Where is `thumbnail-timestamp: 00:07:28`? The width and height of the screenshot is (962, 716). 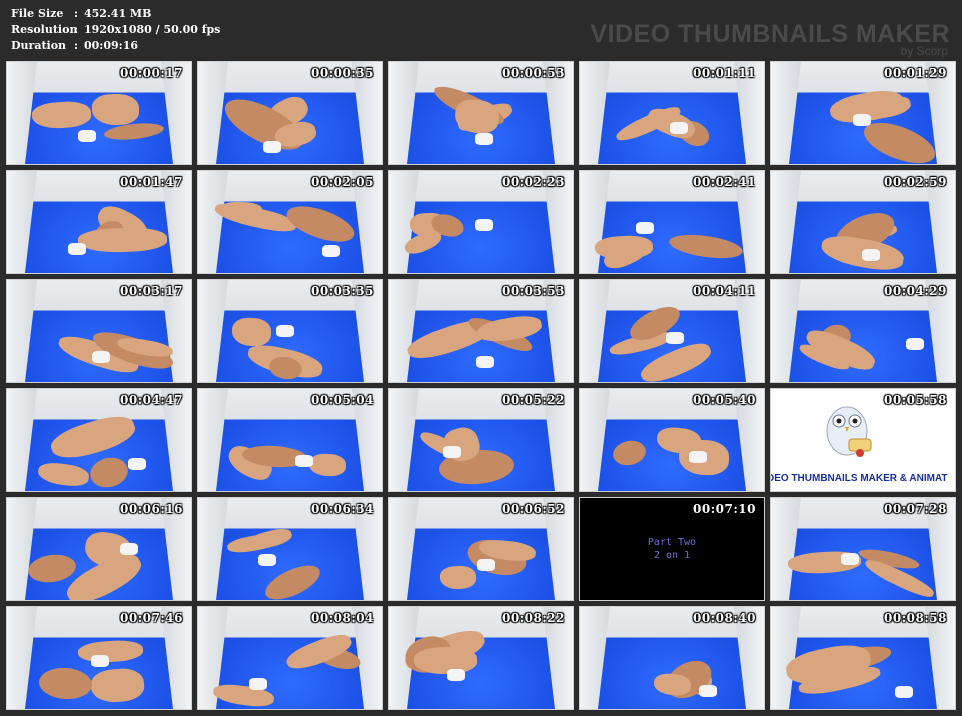 thumbnail-timestamp: 00:07:28 is located at coordinates (915, 509).